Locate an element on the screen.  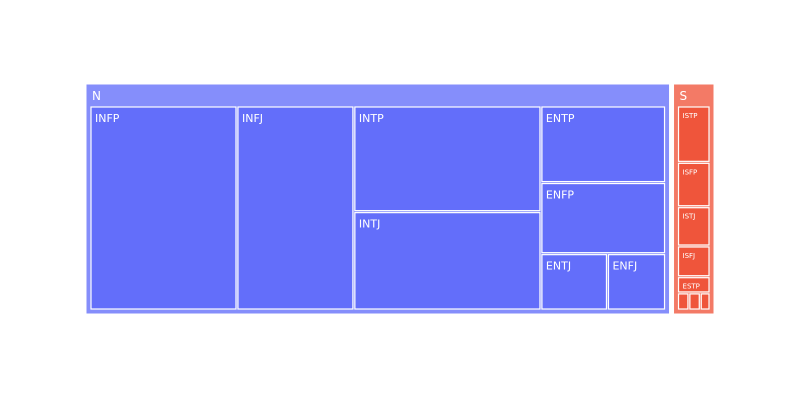
treemap-tile-label-infp: INFP is located at coordinates (107, 118).